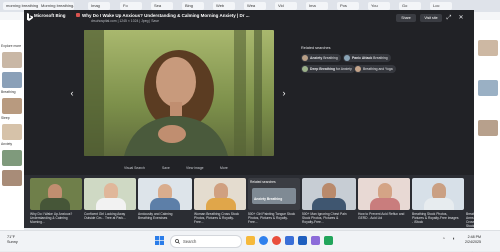  I want to click on chip-bold: Anxiety, so click(316, 58).